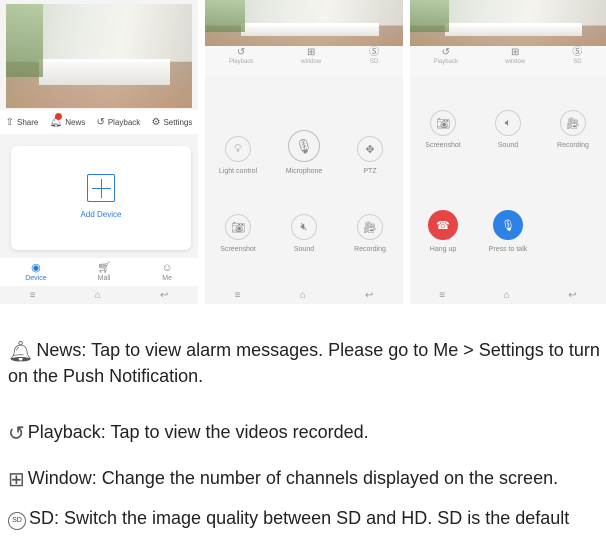 This screenshot has height=539, width=606. I want to click on quick-action-bar: ⇧ Share 🔔︎ News ↺ Playback ⚙ Settings, so click(99, 122).